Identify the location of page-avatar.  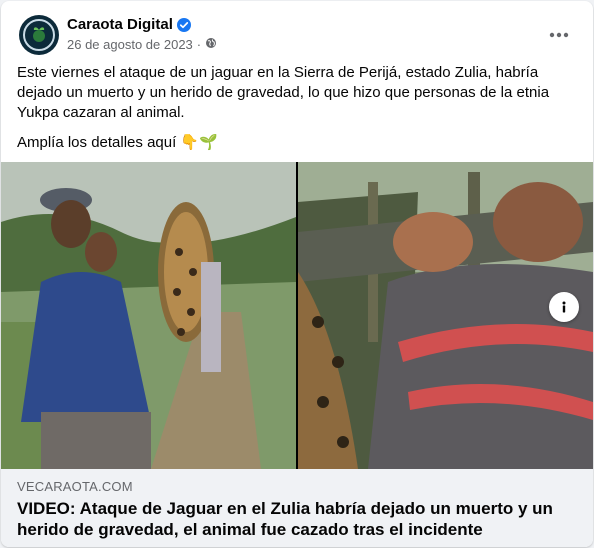
(39, 35).